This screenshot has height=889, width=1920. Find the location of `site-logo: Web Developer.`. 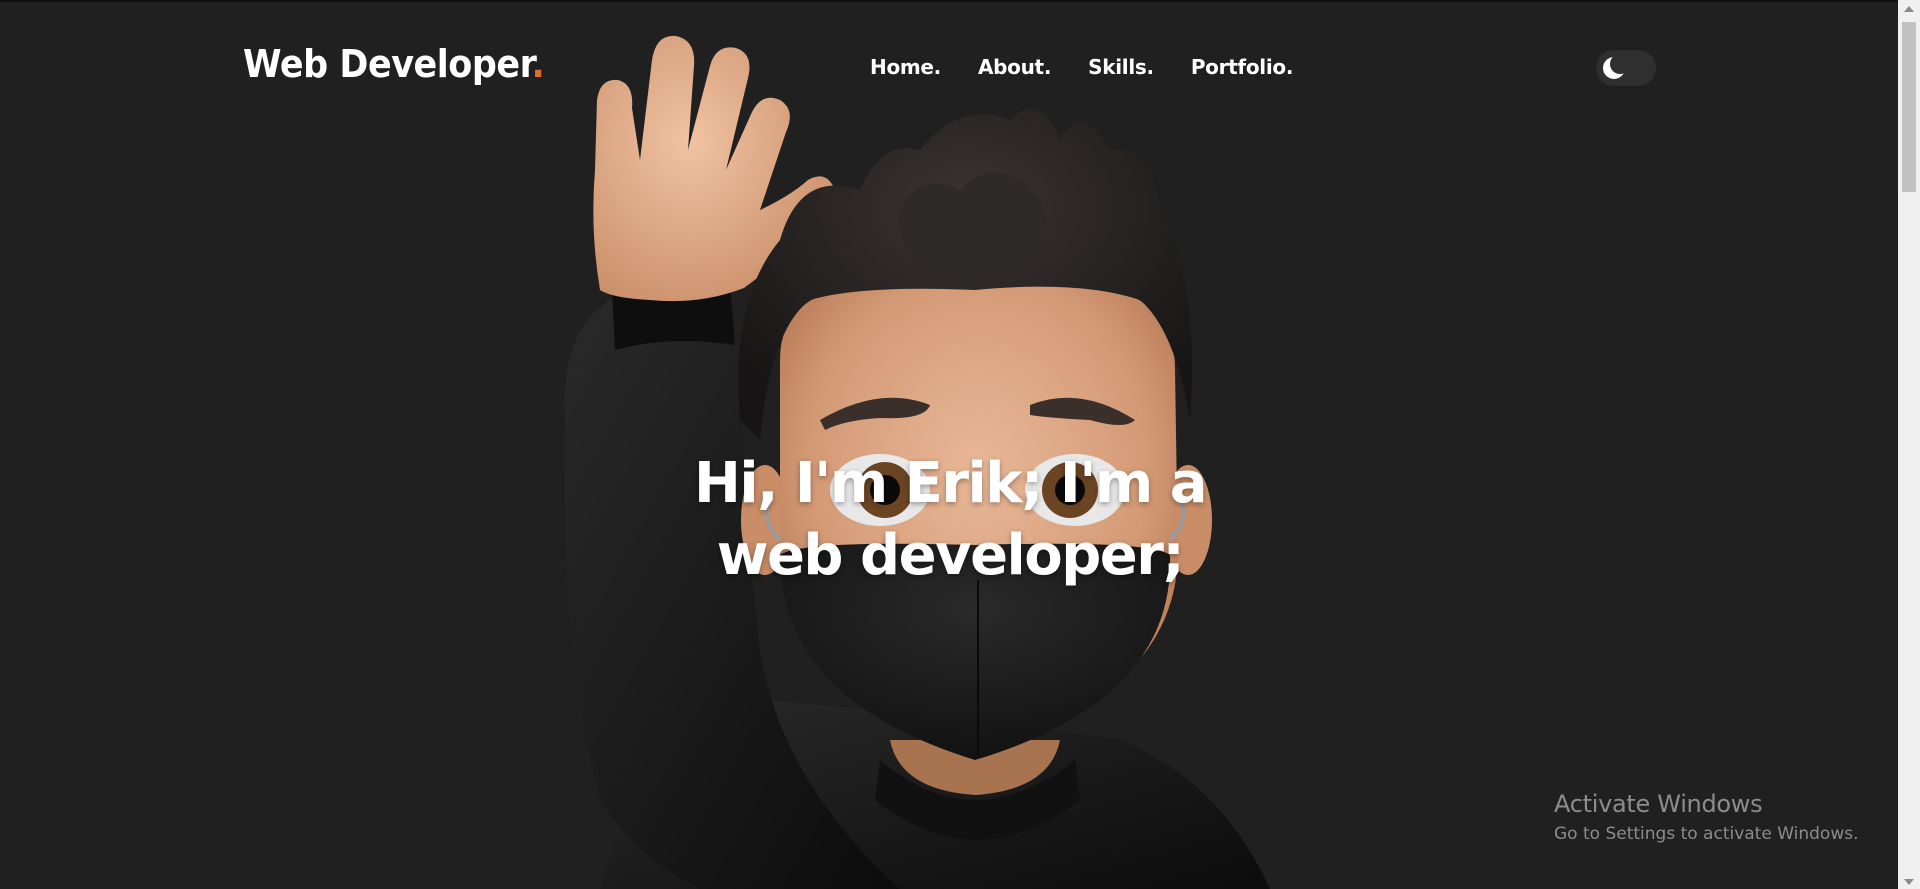

site-logo: Web Developer. is located at coordinates (394, 64).